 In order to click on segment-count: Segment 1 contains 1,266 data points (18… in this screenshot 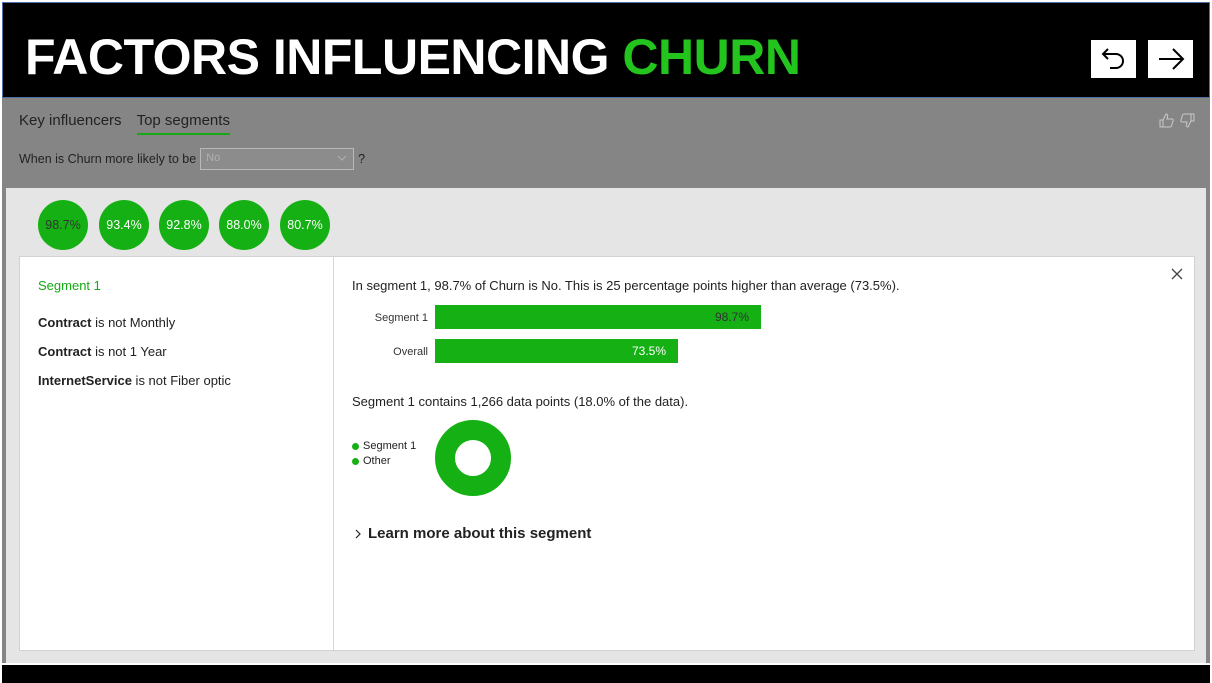, I will do `click(520, 401)`.